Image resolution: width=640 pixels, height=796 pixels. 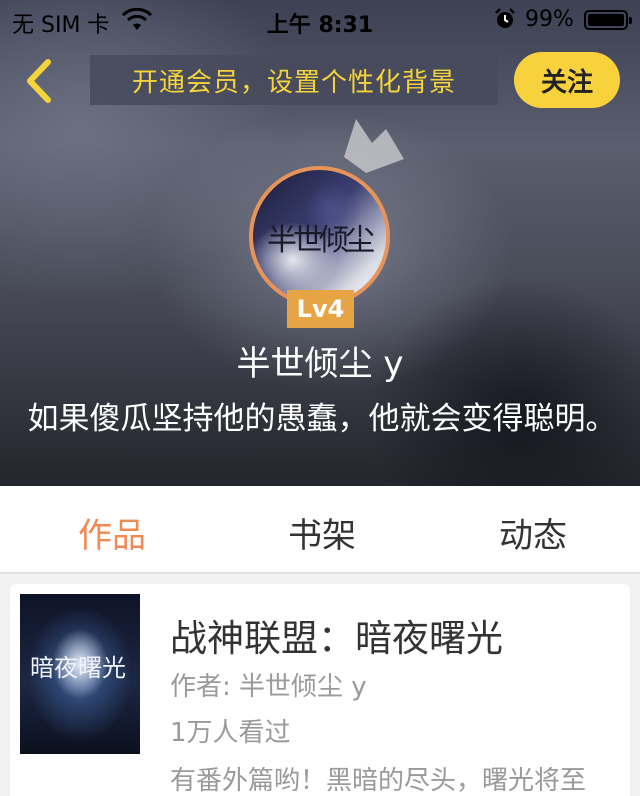 I want to click on avatar: 半世倾尘, so click(x=319, y=236).